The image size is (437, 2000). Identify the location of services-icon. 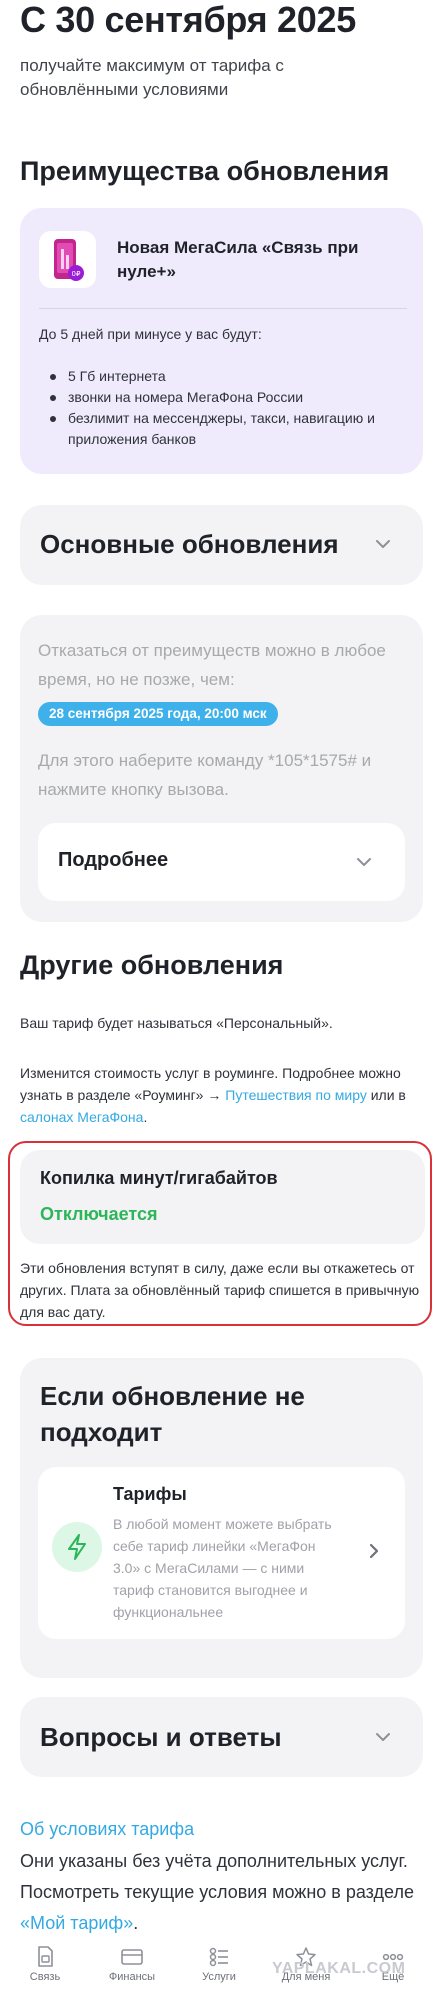
(218, 1957).